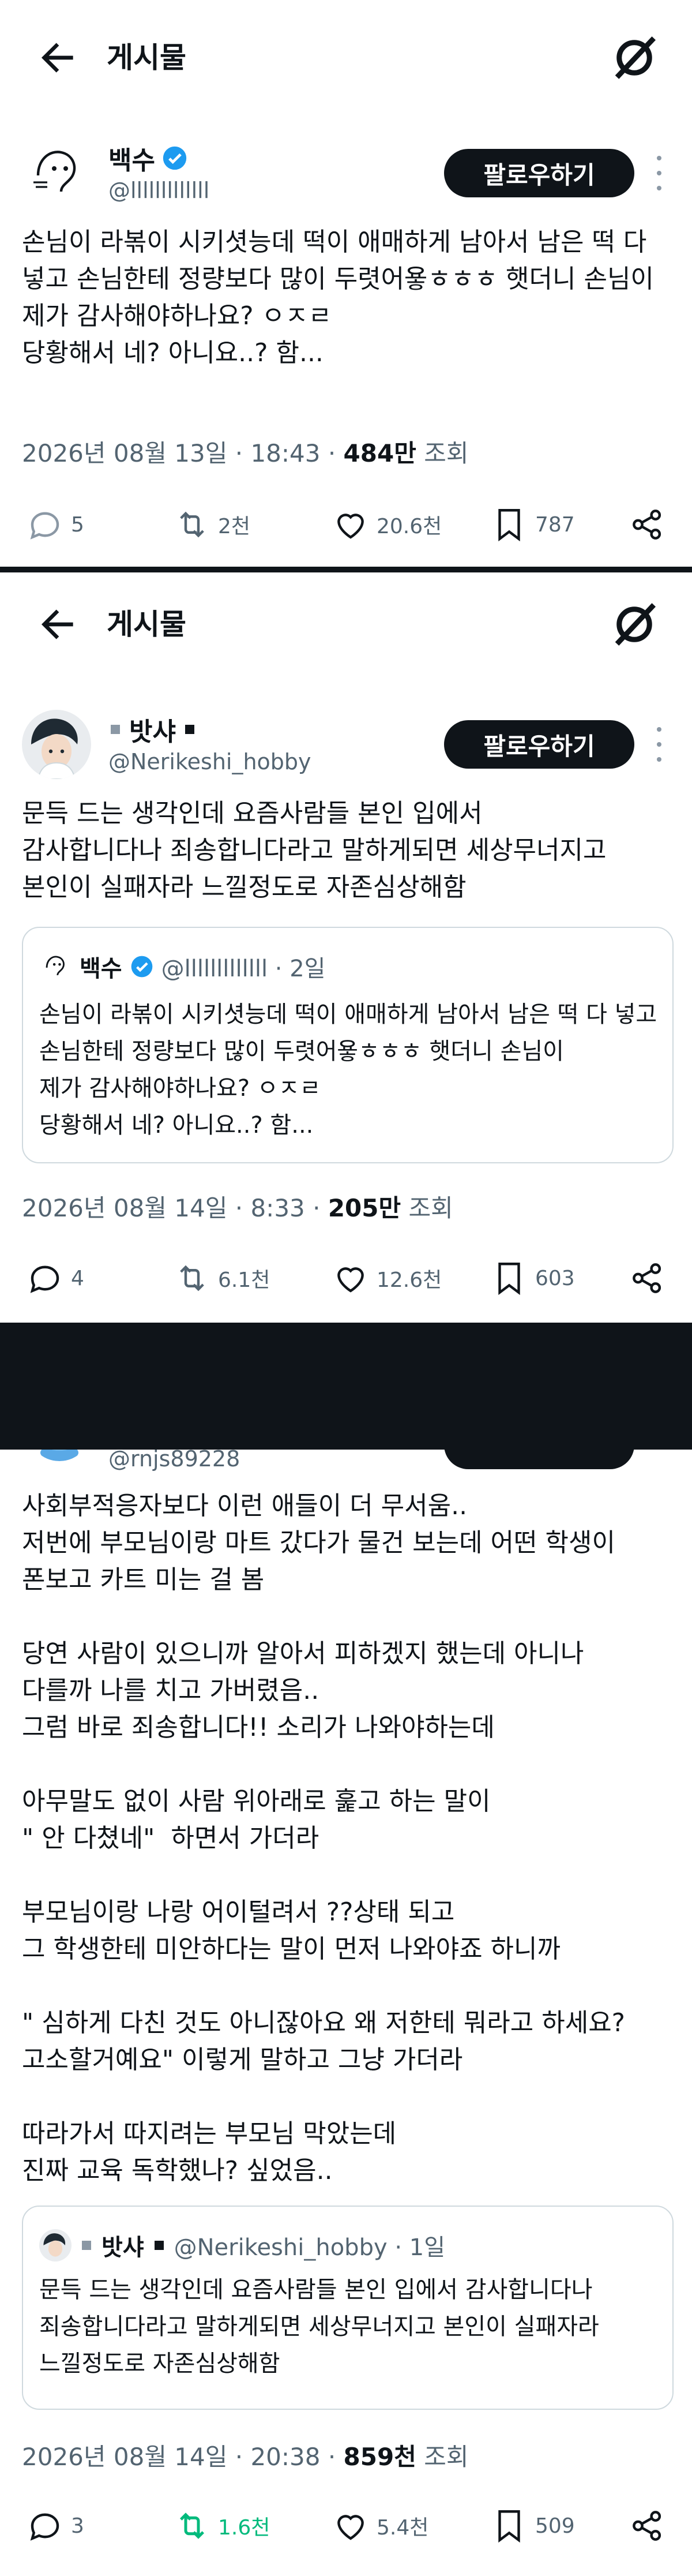 Image resolution: width=692 pixels, height=2576 pixels. What do you see at coordinates (555, 1278) in the screenshot?
I see `bookmark-count: 603` at bounding box center [555, 1278].